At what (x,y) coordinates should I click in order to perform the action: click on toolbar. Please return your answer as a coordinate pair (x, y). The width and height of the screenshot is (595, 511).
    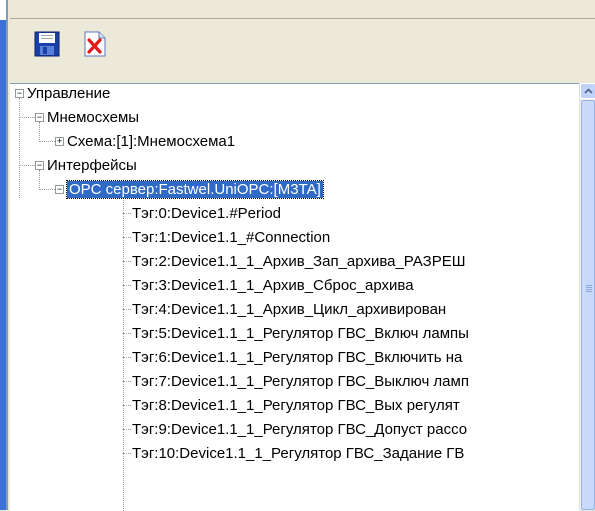
    Looking at the image, I should click on (302, 51).